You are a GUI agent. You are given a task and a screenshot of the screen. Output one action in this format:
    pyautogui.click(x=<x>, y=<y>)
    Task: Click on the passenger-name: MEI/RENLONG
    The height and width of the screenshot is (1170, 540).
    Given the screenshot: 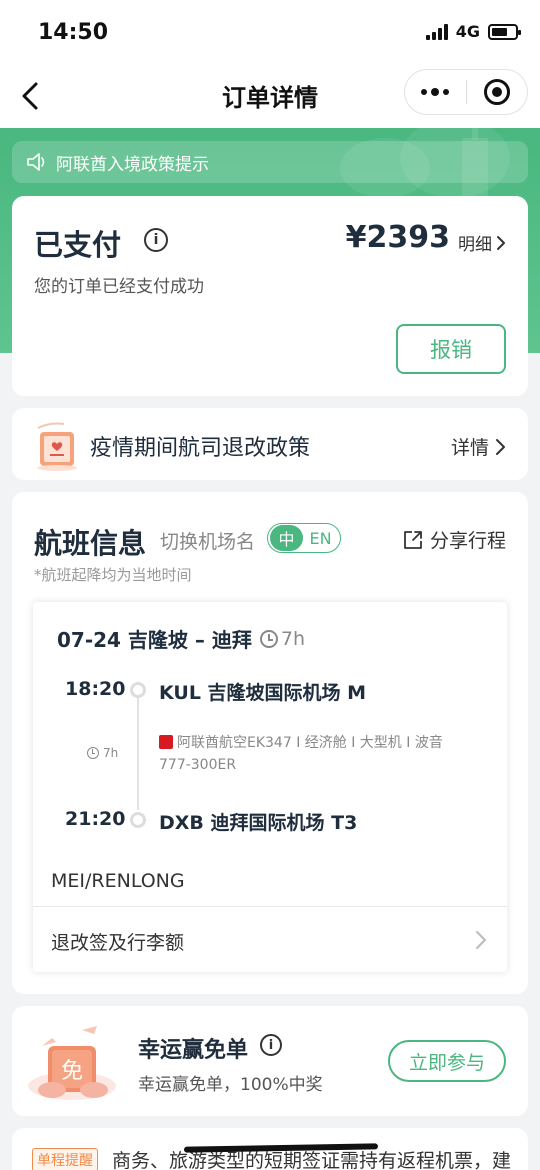 What is the action you would take?
    pyautogui.click(x=118, y=881)
    